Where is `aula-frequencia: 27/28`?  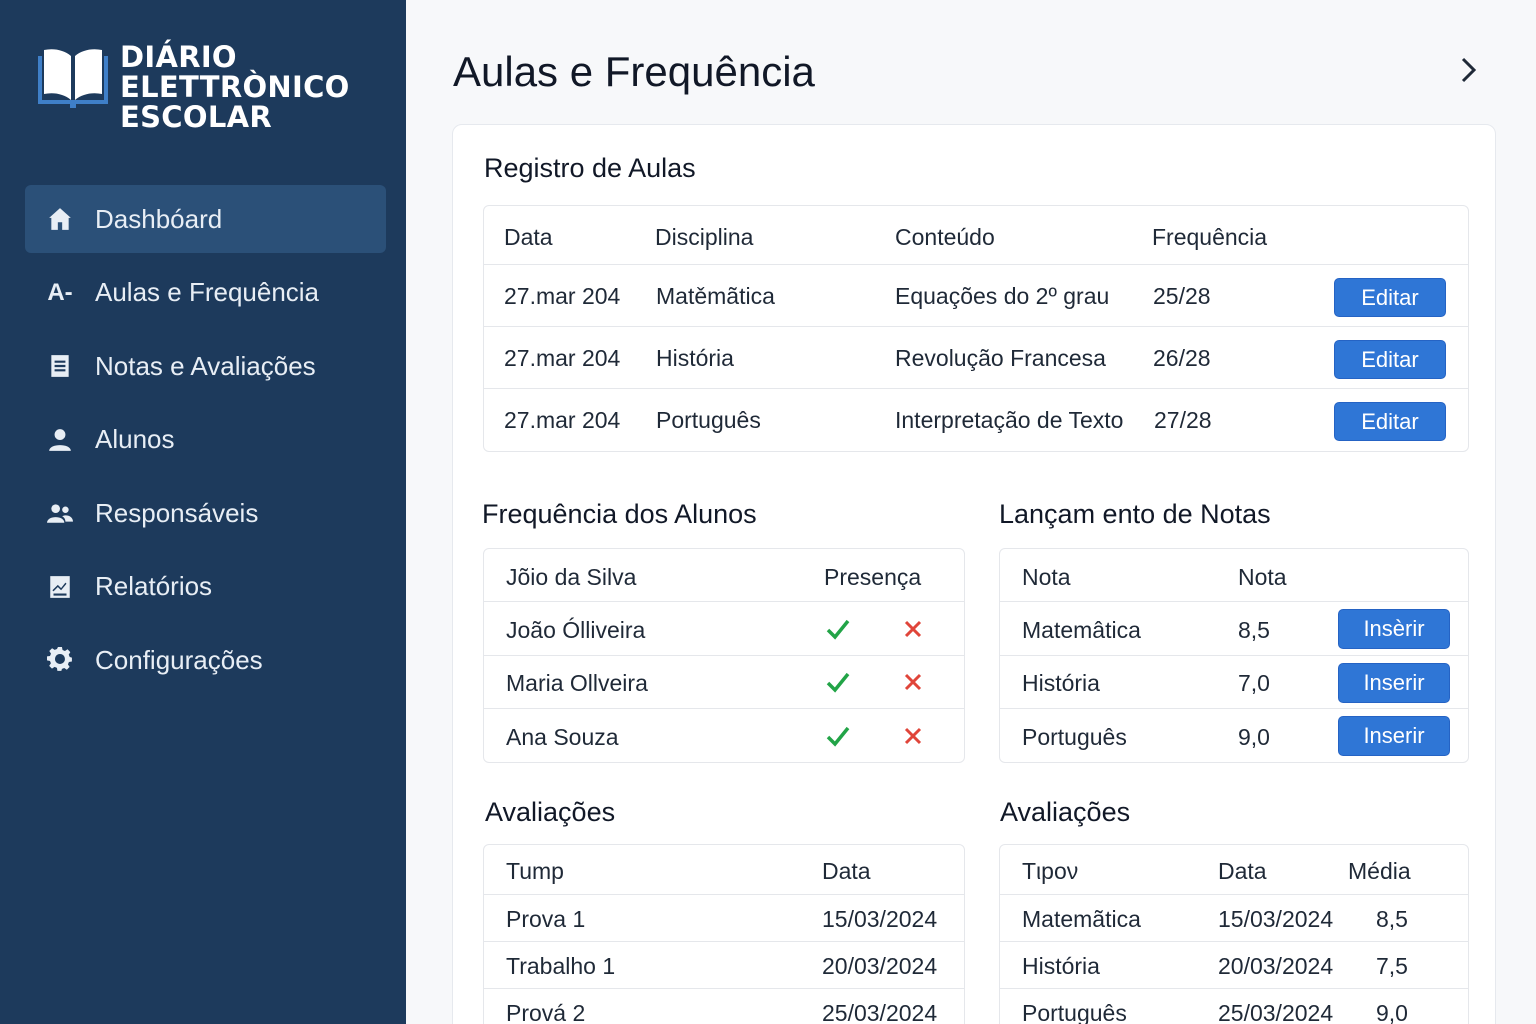 aula-frequencia: 27/28 is located at coordinates (1183, 420).